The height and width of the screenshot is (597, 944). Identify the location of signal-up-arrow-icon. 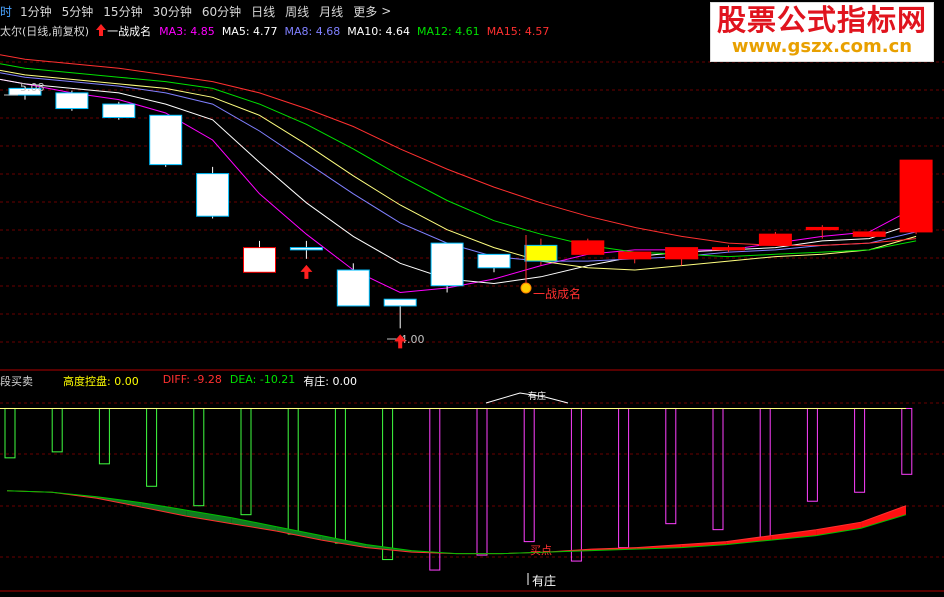
(306, 271).